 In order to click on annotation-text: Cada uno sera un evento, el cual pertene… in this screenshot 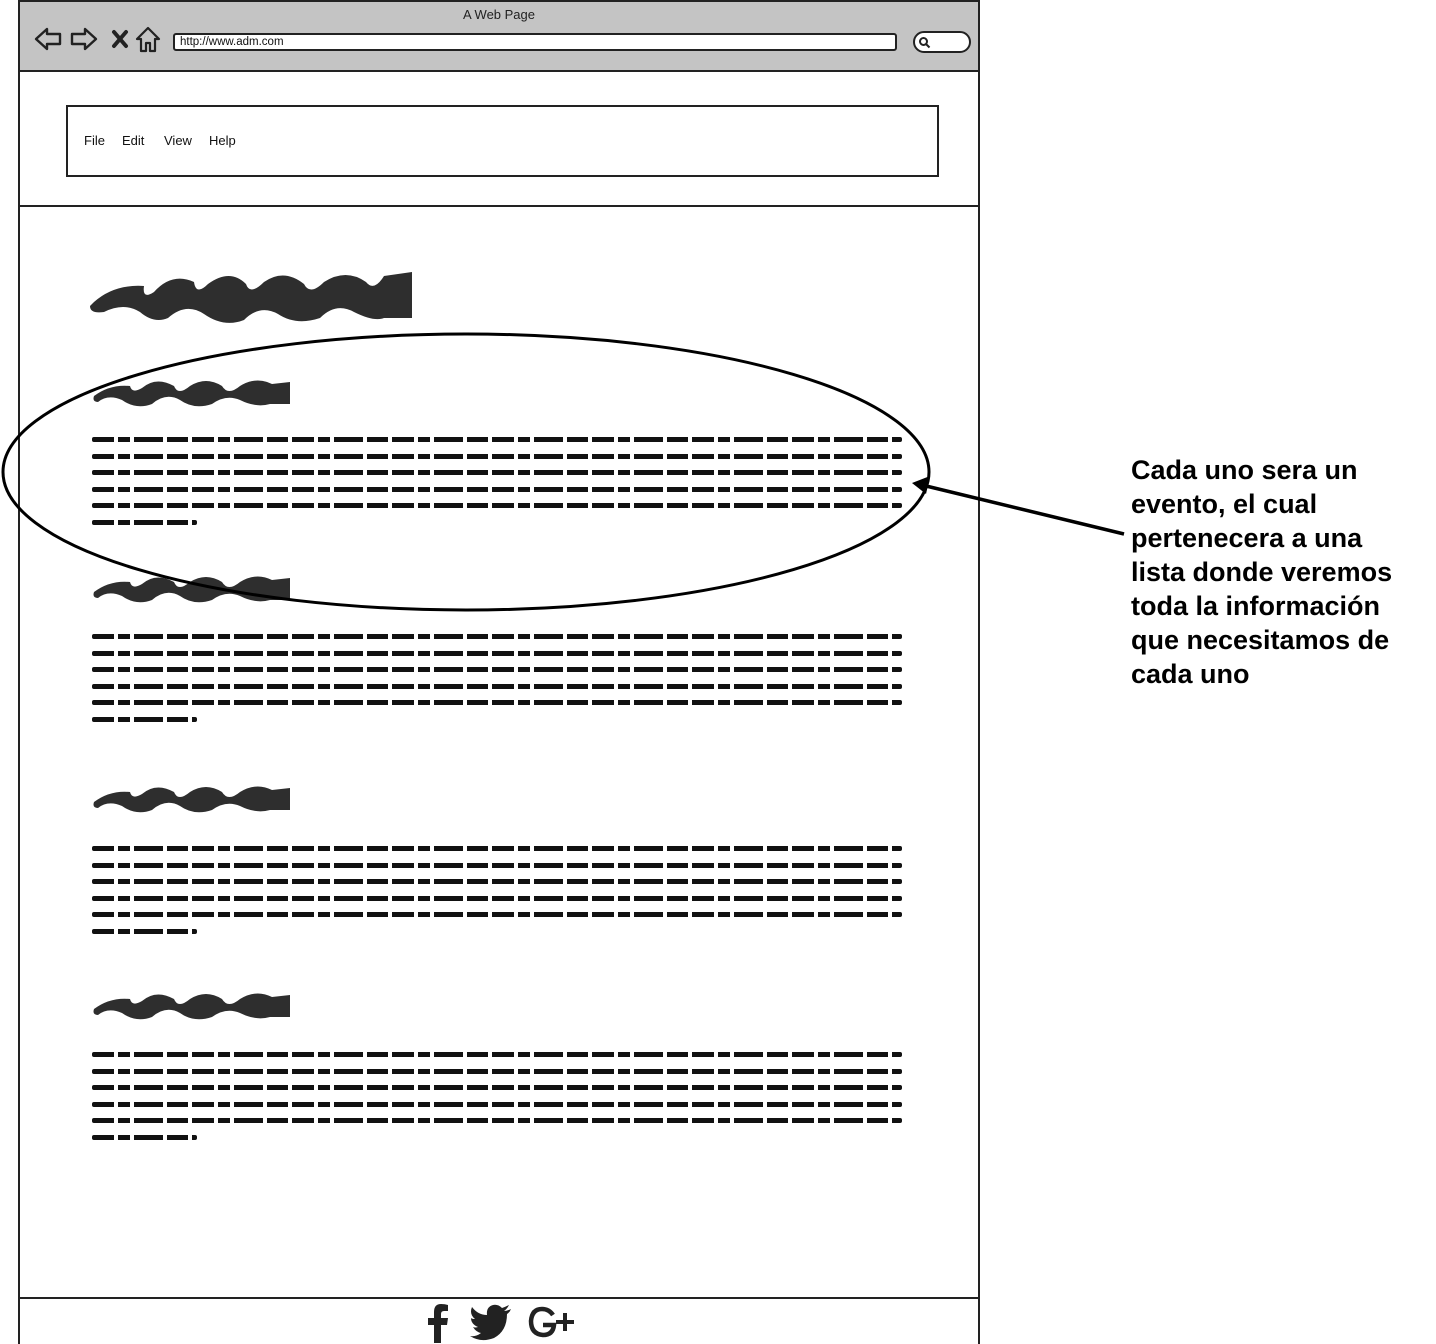, I will do `click(1262, 572)`.